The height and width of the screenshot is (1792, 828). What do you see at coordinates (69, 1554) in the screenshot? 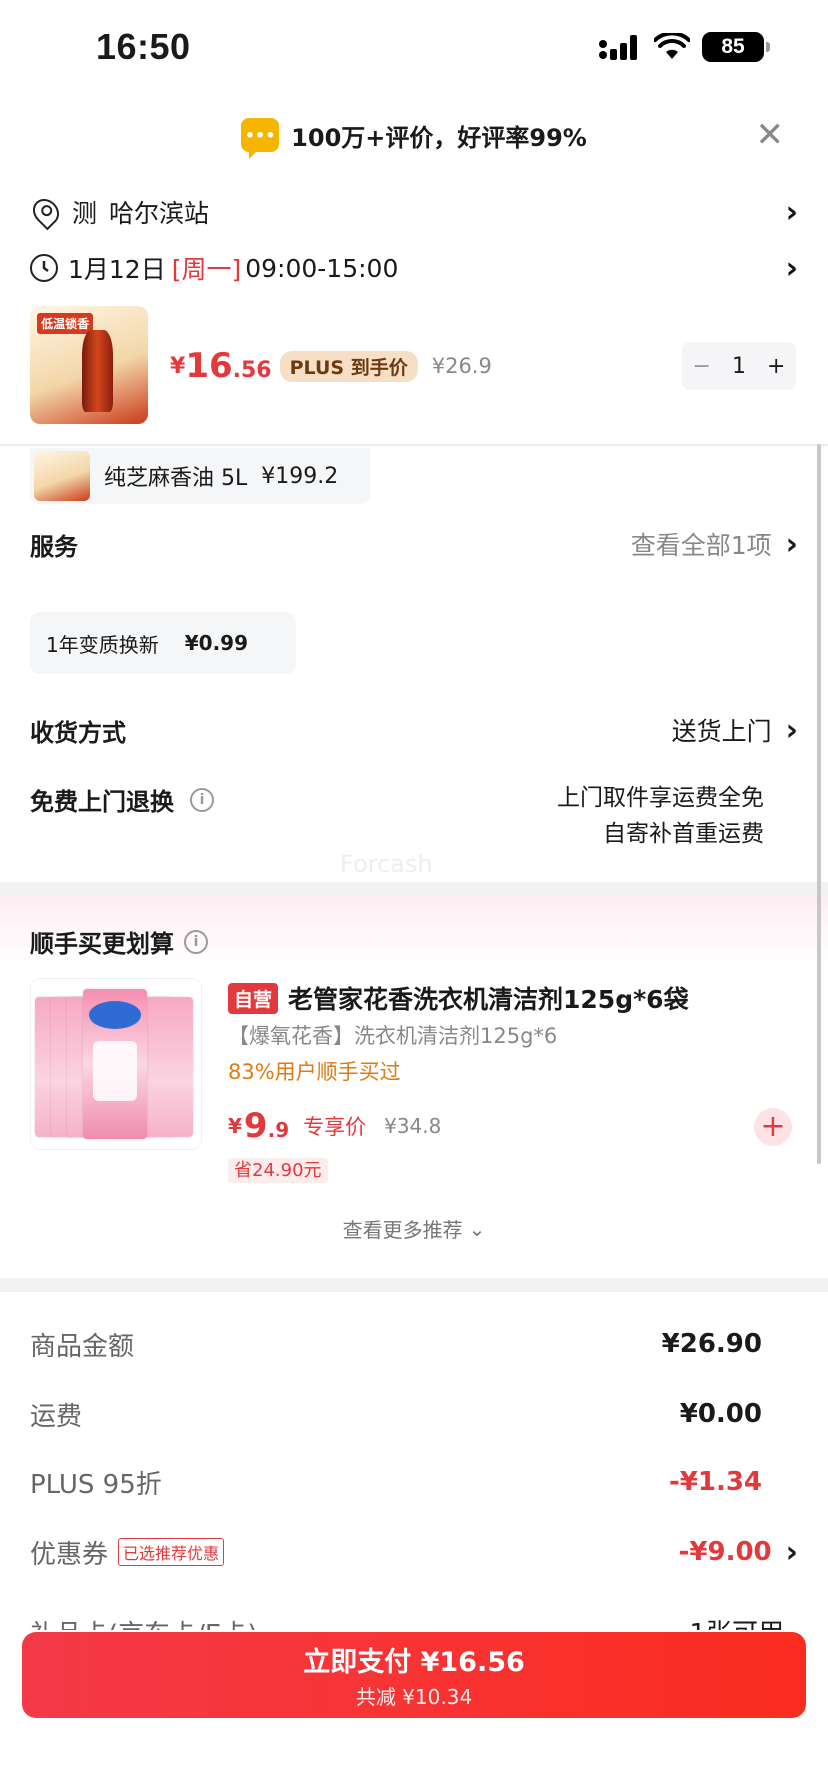
I see `coupon-label: 优惠券` at bounding box center [69, 1554].